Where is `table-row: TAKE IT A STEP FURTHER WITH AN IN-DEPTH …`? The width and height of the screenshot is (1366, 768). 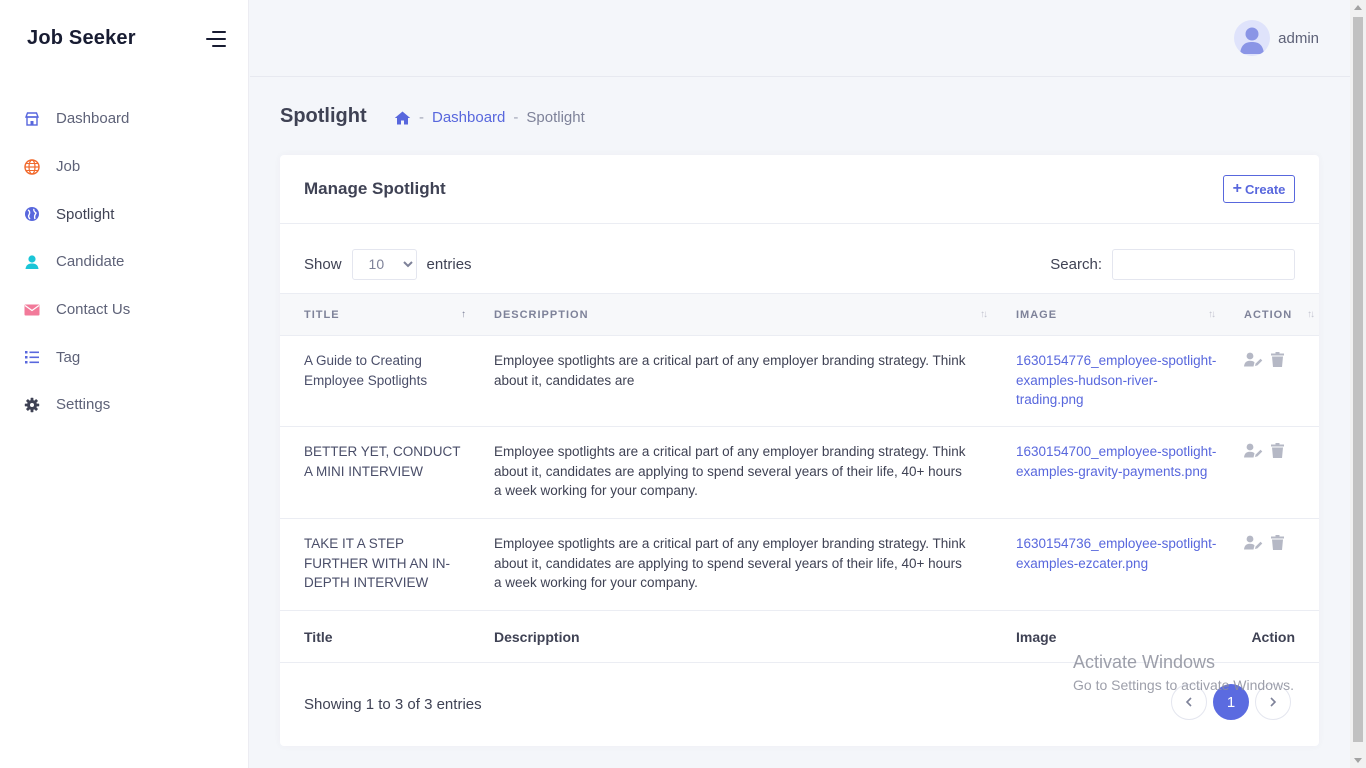 table-row: TAKE IT A STEP FURTHER WITH AN IN-DEPTH … is located at coordinates (799, 565).